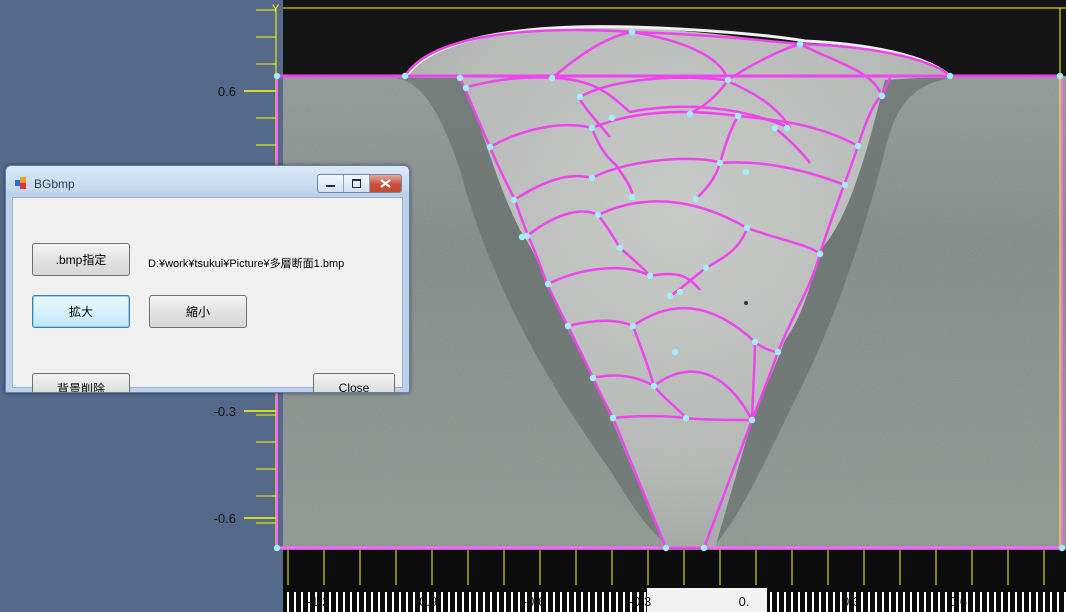 The height and width of the screenshot is (612, 1066). Describe the element at coordinates (746, 303) in the screenshot. I see `cursor-point` at that location.